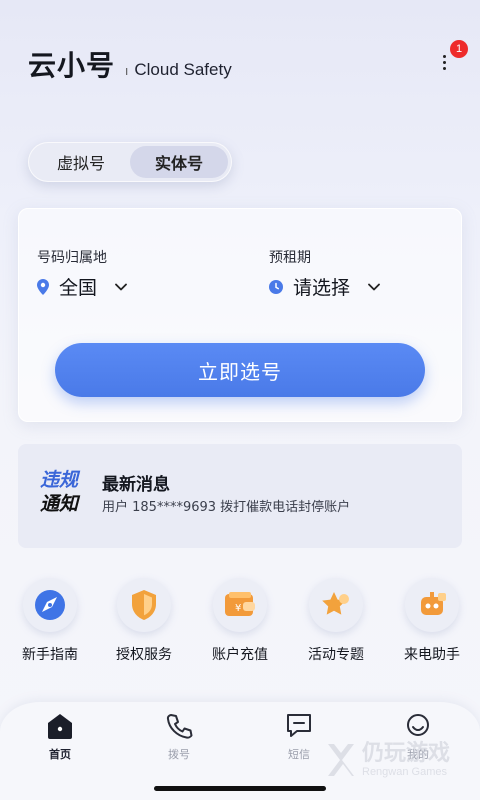 The height and width of the screenshot is (800, 480). What do you see at coordinates (179, 726) in the screenshot?
I see `phone-icon` at bounding box center [179, 726].